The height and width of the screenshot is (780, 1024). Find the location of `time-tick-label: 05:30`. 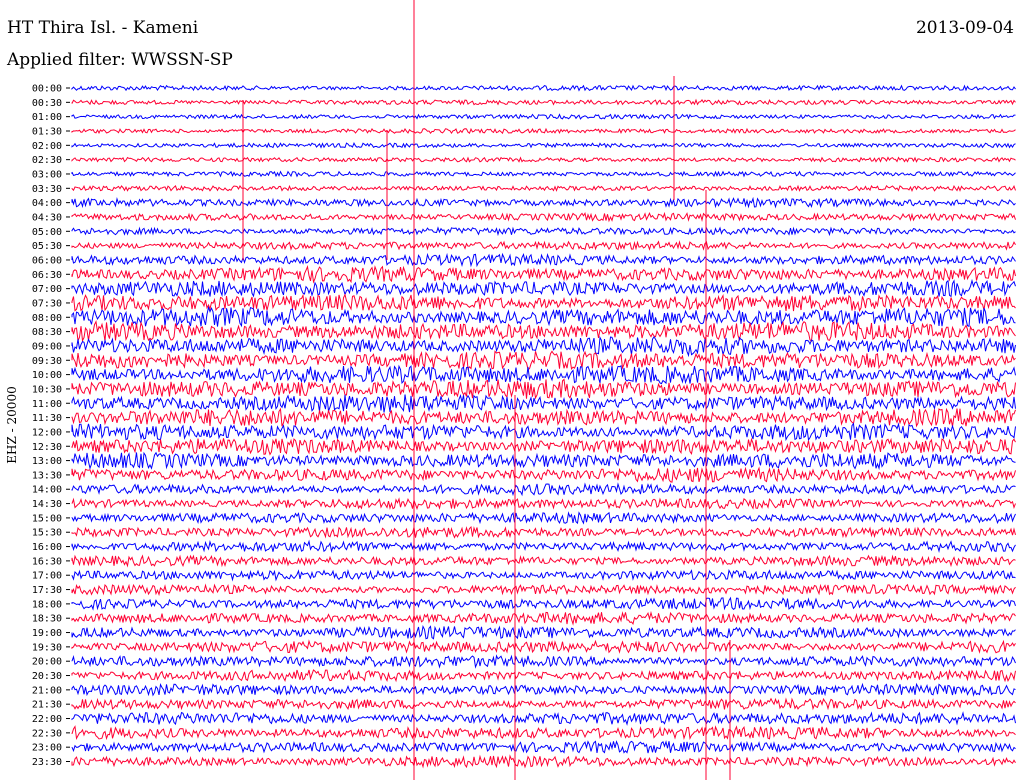

time-tick-label: 05:30 is located at coordinates (47, 246).